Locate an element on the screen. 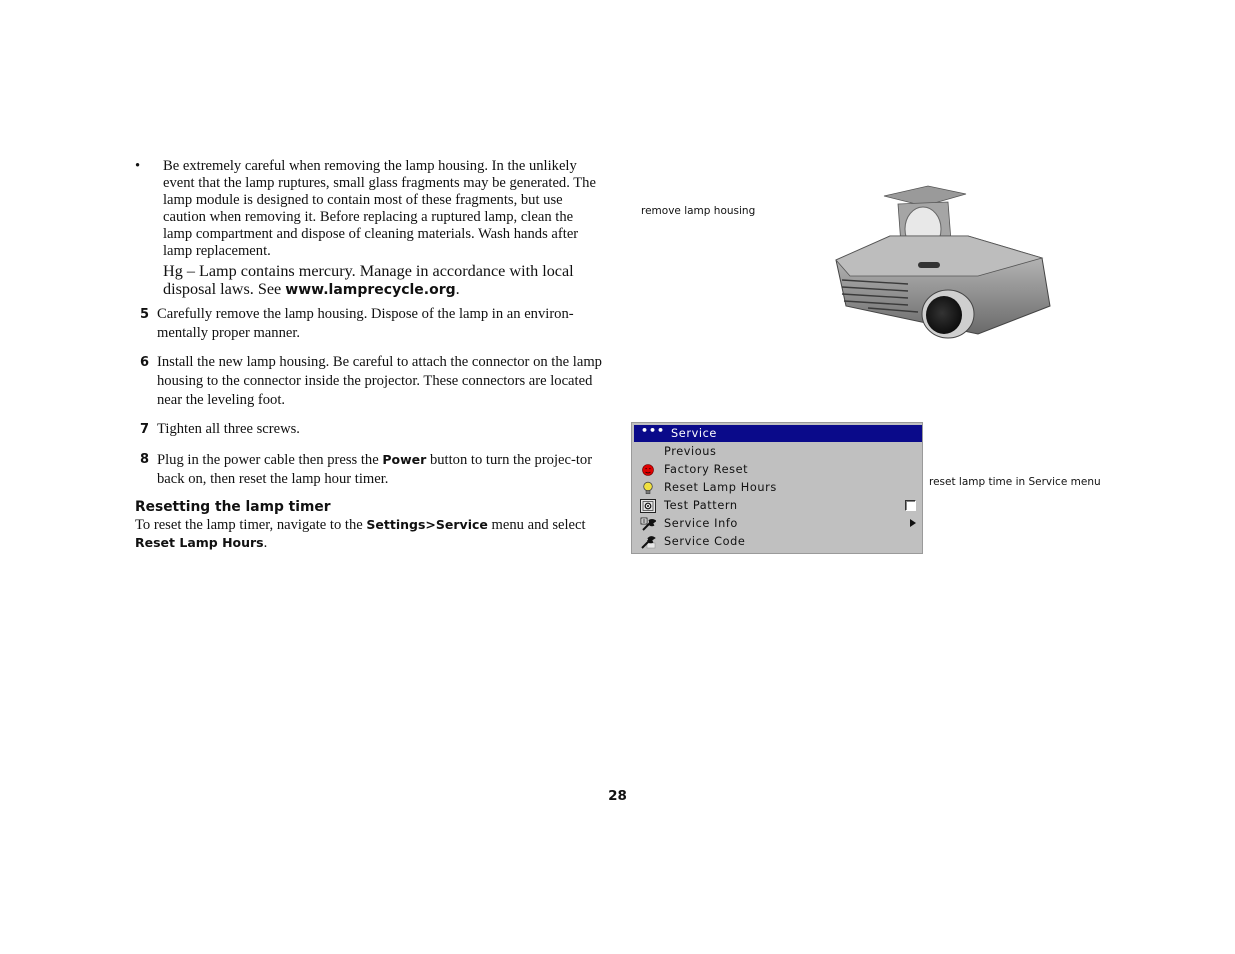 This screenshot has width=1235, height=954. submenu-arrow-icon is located at coordinates (913, 523).